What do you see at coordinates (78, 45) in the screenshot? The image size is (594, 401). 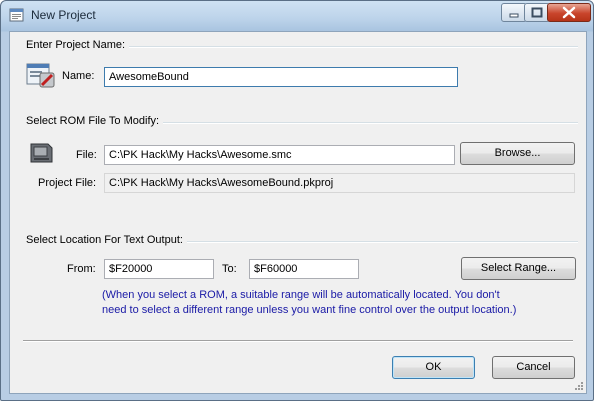 I see `project-name-header: Enter Project Name:` at bounding box center [78, 45].